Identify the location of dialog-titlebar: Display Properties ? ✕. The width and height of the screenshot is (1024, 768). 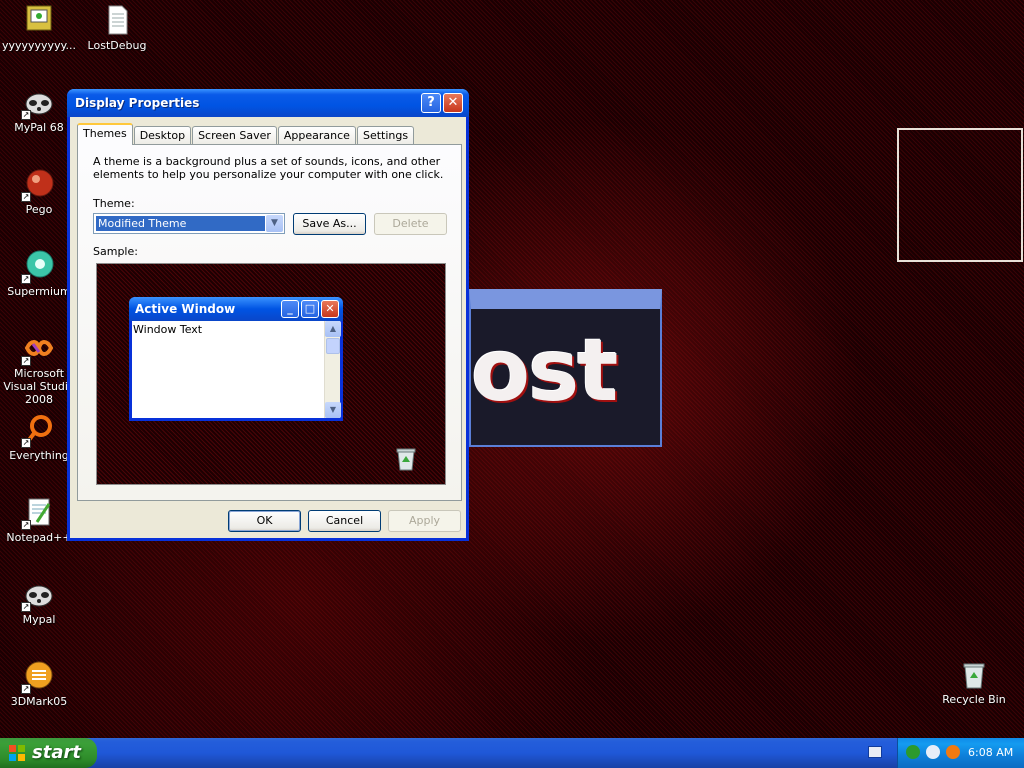
(268, 103).